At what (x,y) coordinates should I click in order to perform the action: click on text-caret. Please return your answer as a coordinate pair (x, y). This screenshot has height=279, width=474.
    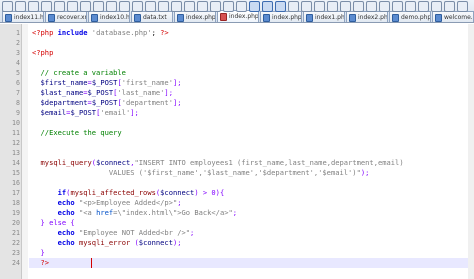
    Looking at the image, I should click on (91, 263).